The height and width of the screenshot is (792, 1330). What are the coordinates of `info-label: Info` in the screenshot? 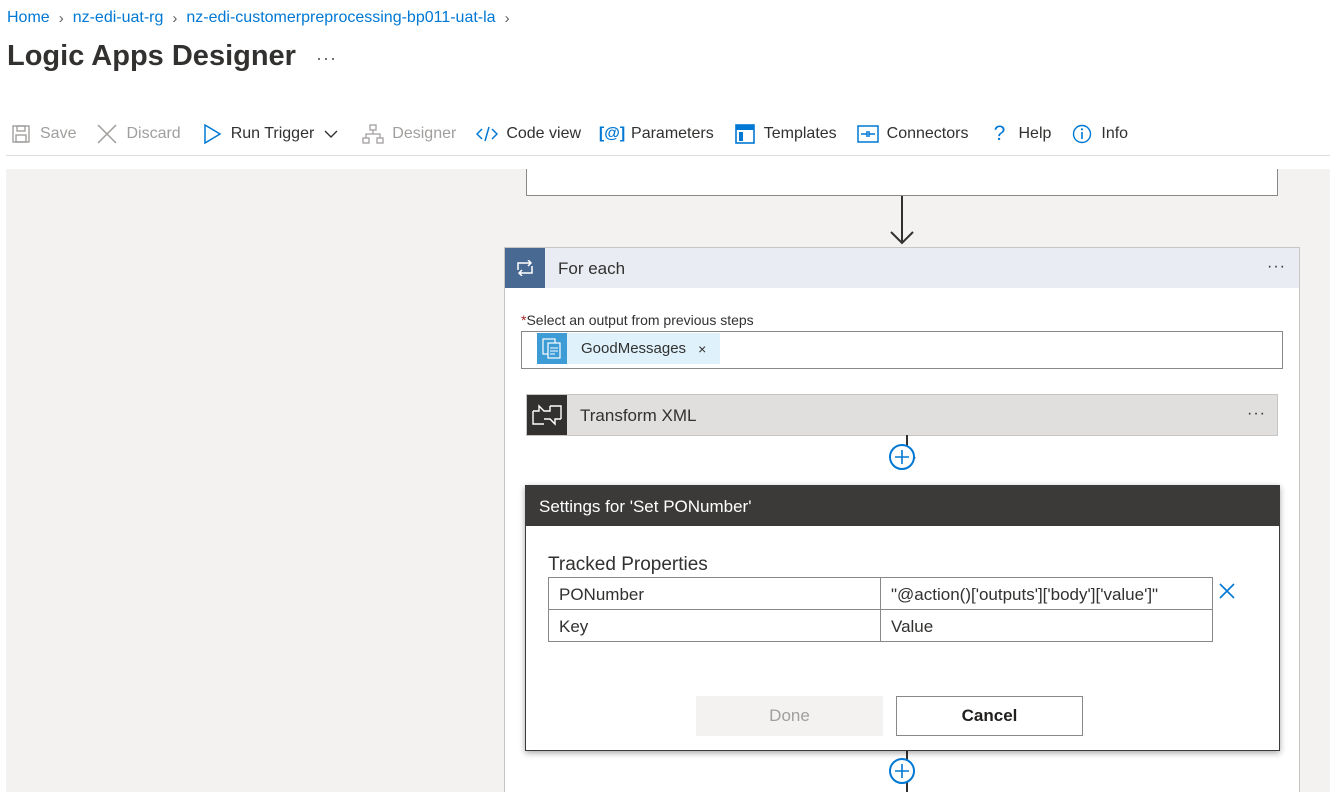 It's located at (1115, 133).